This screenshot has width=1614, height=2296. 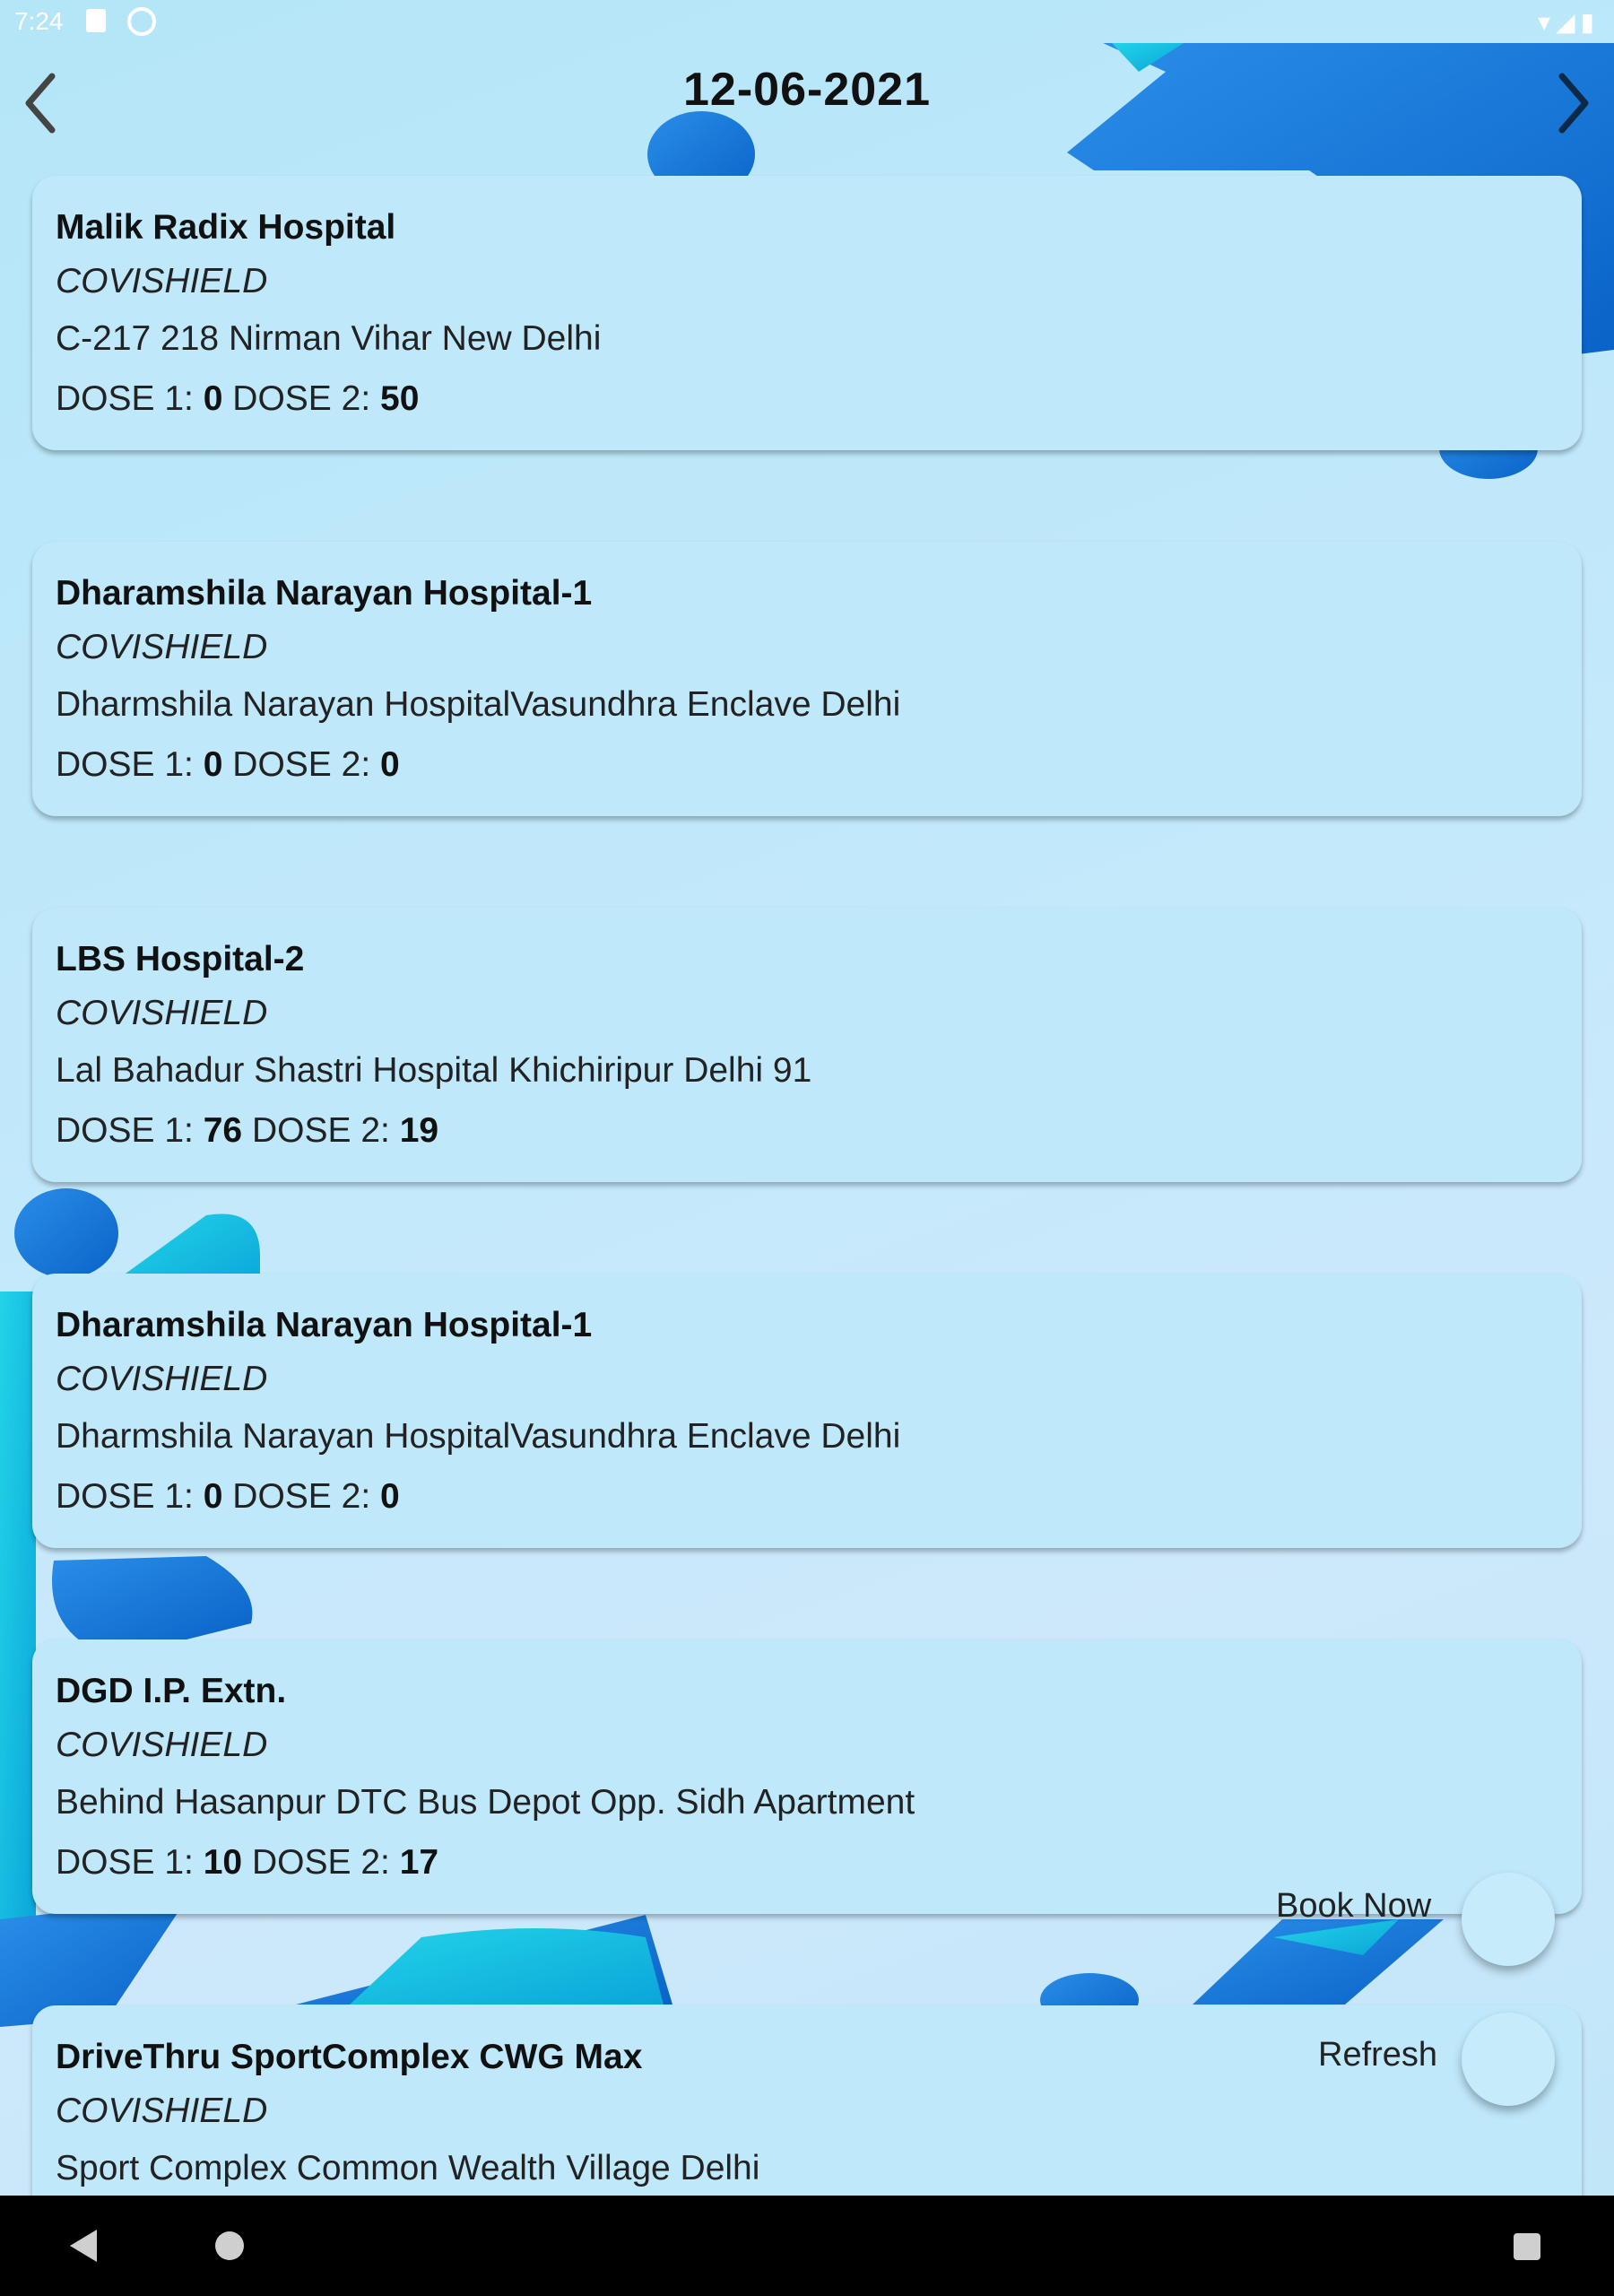 I want to click on dose1-count: 10, so click(x=223, y=1862).